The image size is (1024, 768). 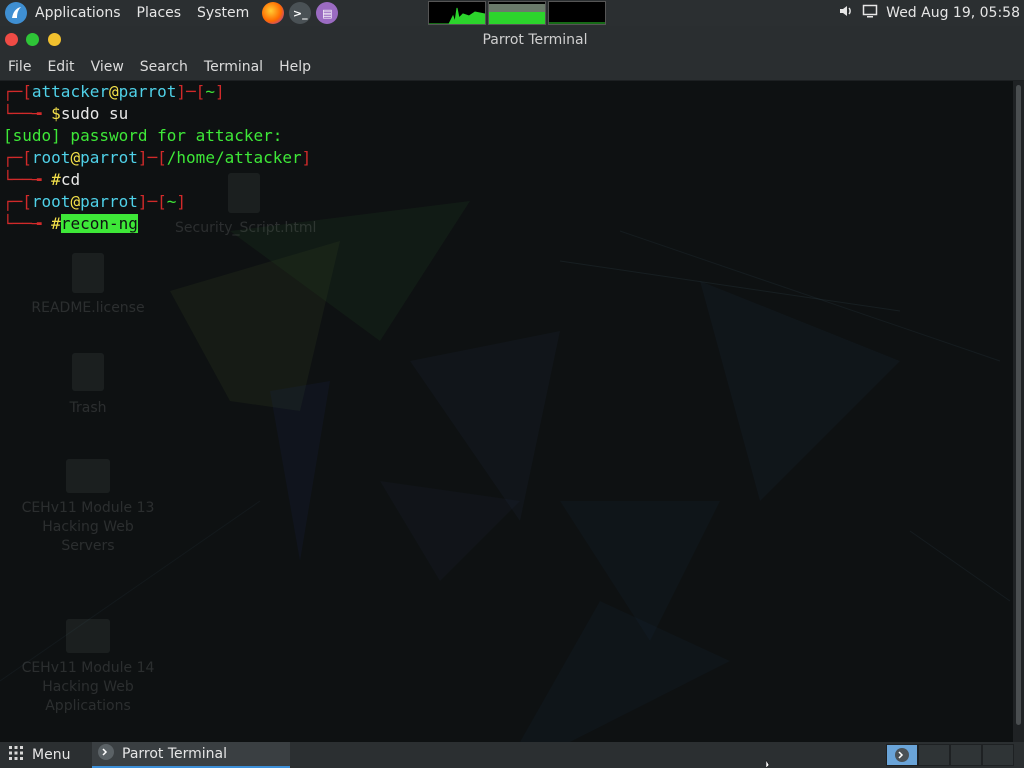 I want to click on scrollbar-thumb, so click(x=1018, y=405).